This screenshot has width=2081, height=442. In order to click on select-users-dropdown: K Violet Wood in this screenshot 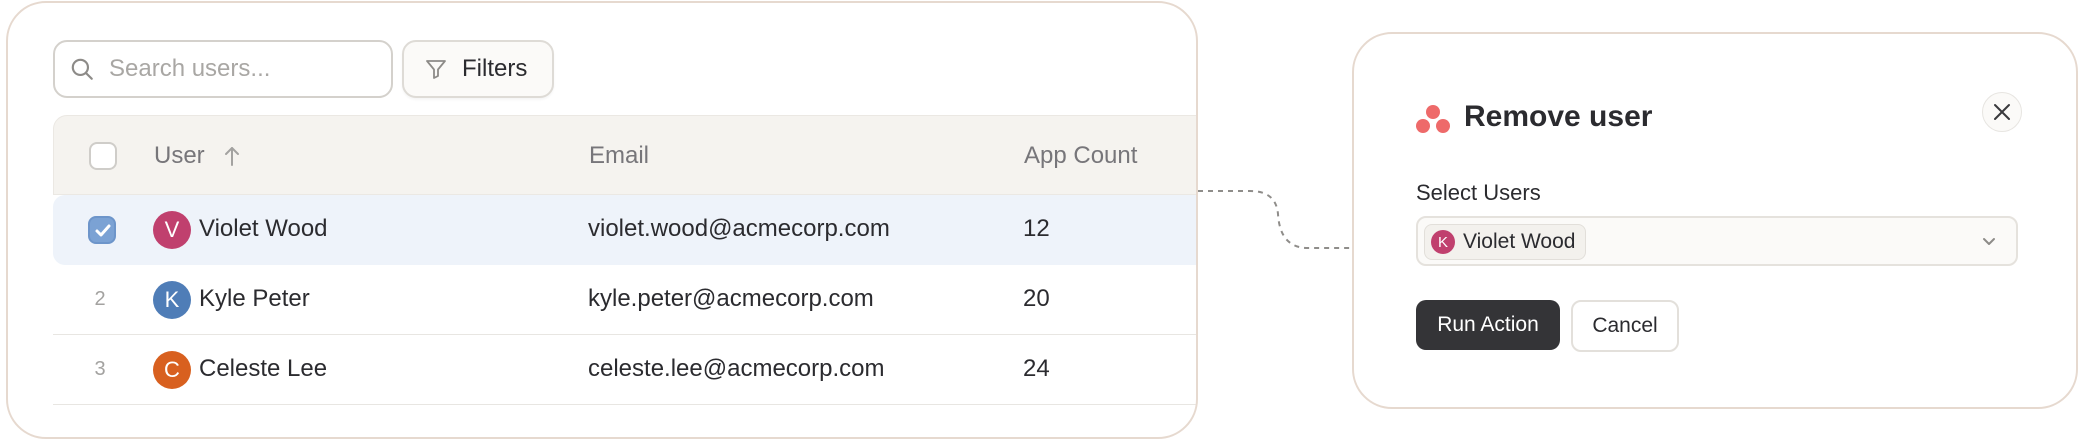, I will do `click(1717, 241)`.